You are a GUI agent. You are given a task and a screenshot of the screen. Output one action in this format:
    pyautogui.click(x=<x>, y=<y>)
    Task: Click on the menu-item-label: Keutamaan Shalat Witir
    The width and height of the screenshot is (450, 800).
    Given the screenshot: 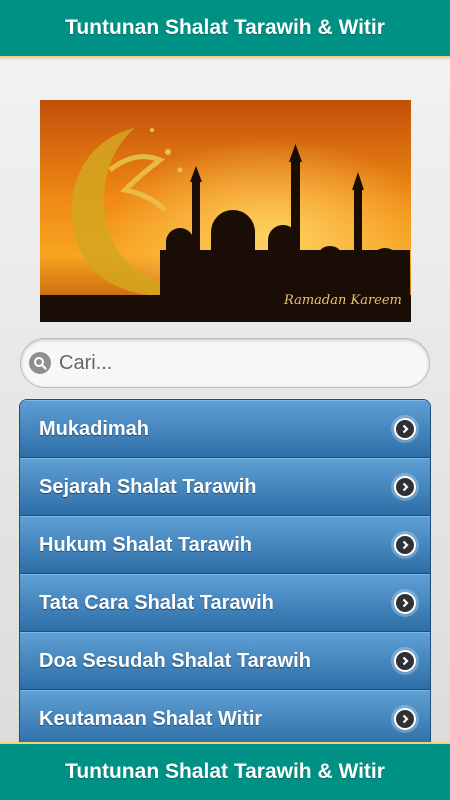 What is the action you would take?
    pyautogui.click(x=151, y=718)
    